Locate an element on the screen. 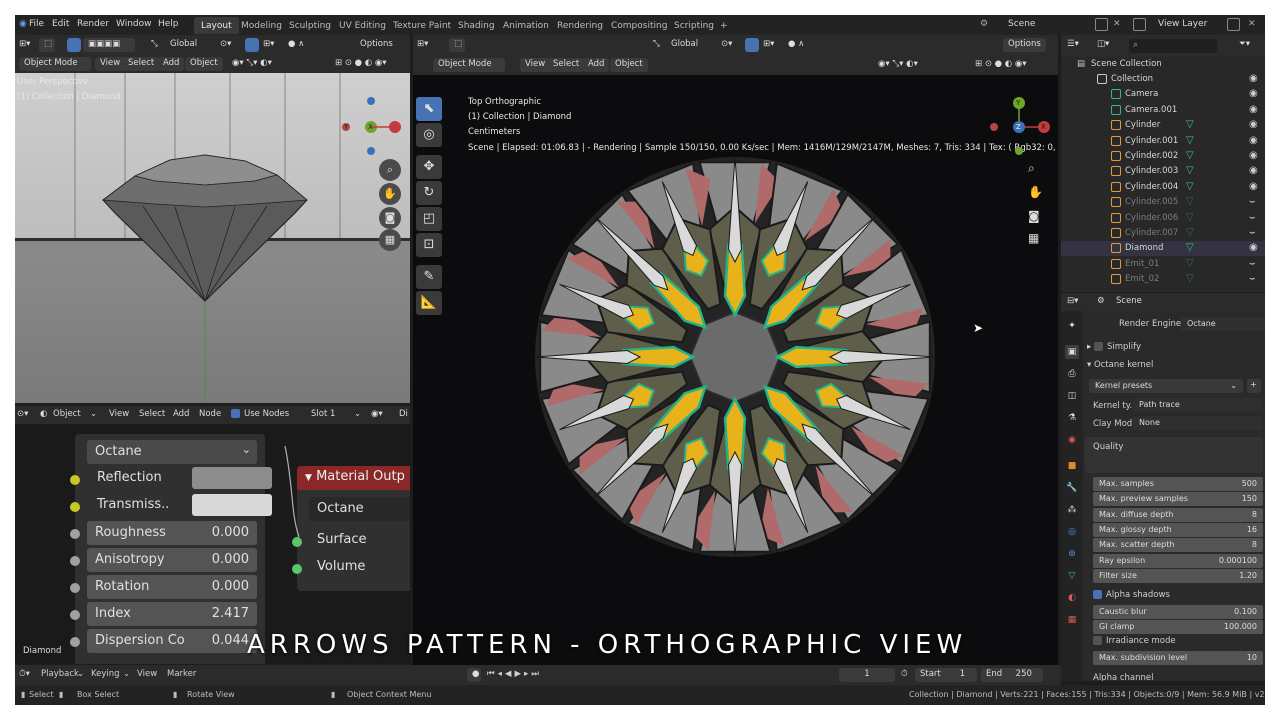  outliner-row: Camera.001 ◉ is located at coordinates (1163, 110).